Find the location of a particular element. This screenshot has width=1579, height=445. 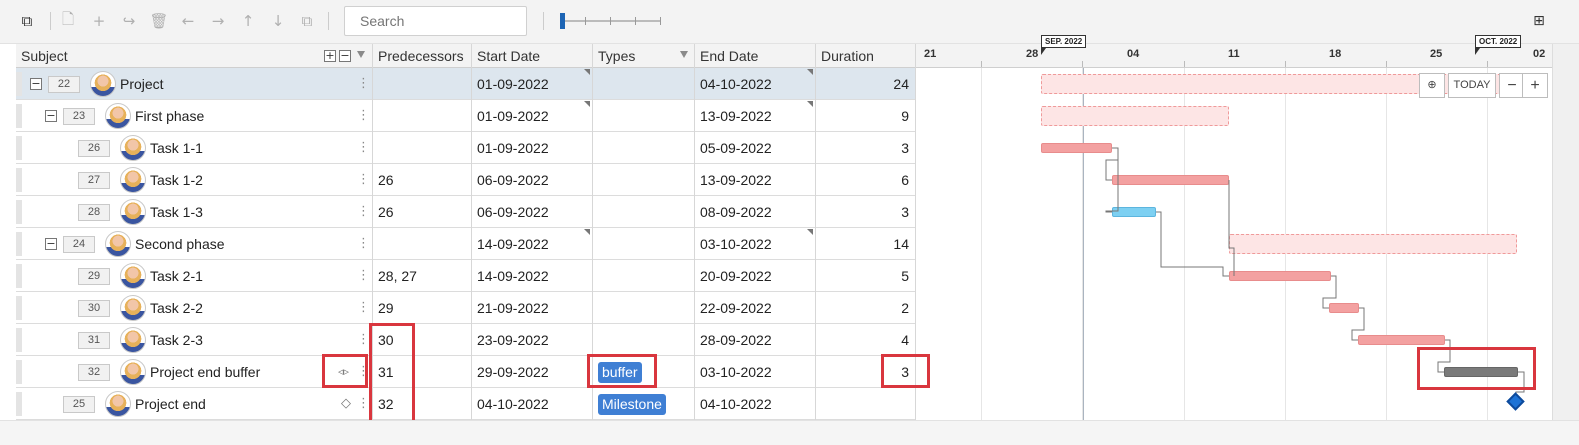

zoom-in-button: + is located at coordinates (1535, 85).